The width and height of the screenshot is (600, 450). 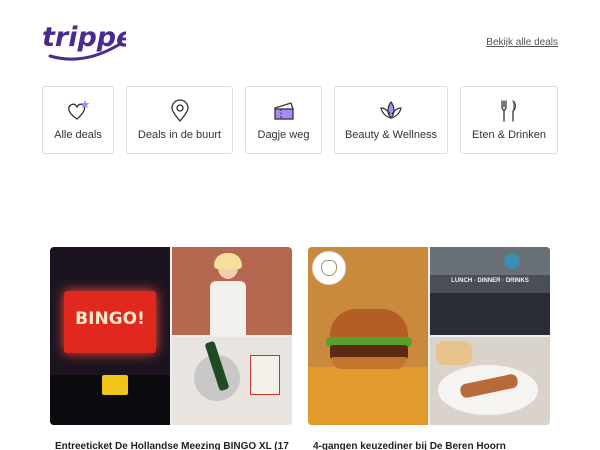 What do you see at coordinates (522, 42) in the screenshot?
I see `view-all-deals-link: Bekijk alle deals` at bounding box center [522, 42].